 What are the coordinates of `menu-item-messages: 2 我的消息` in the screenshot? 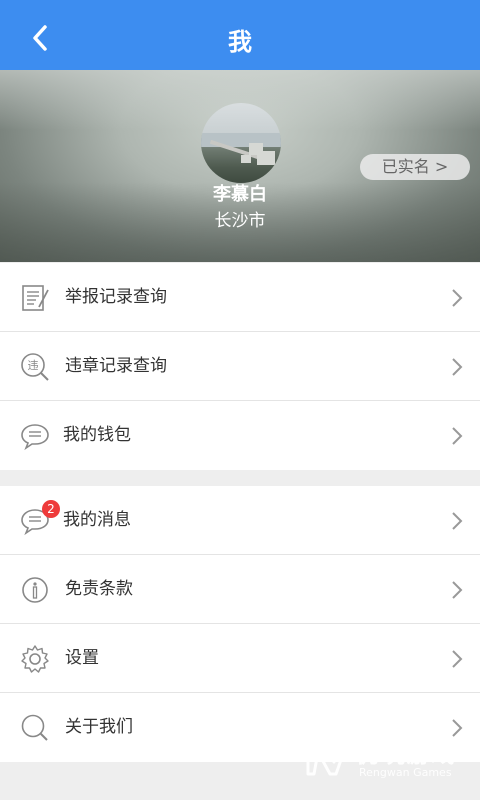 It's located at (240, 520).